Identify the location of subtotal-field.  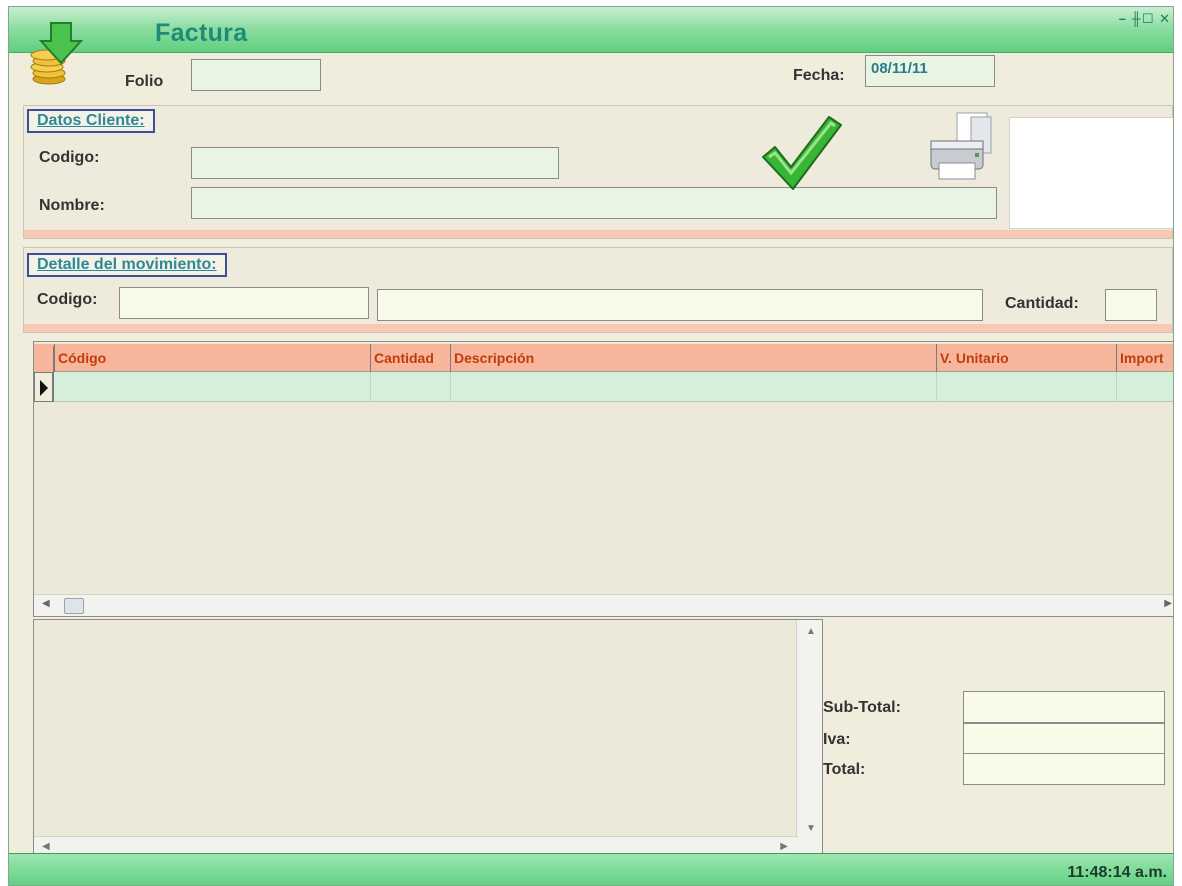
(1064, 707).